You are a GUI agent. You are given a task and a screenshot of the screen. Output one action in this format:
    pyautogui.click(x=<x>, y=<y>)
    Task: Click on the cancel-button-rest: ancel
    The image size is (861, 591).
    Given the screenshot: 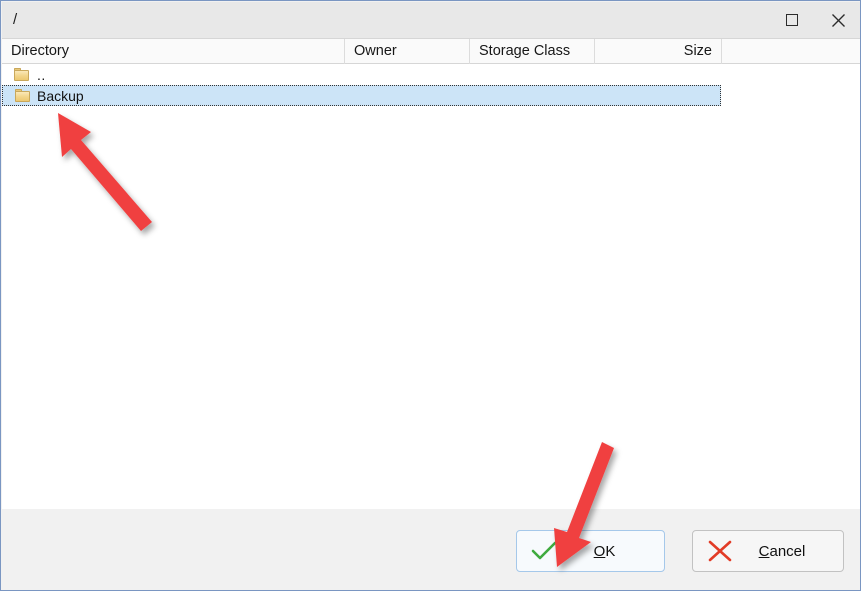 What is the action you would take?
    pyautogui.click(x=787, y=551)
    